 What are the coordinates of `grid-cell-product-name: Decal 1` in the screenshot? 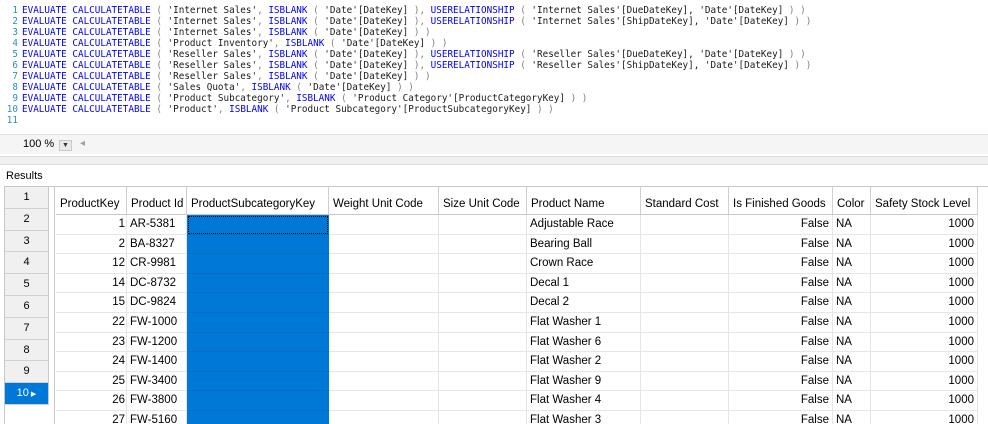 It's located at (584, 283).